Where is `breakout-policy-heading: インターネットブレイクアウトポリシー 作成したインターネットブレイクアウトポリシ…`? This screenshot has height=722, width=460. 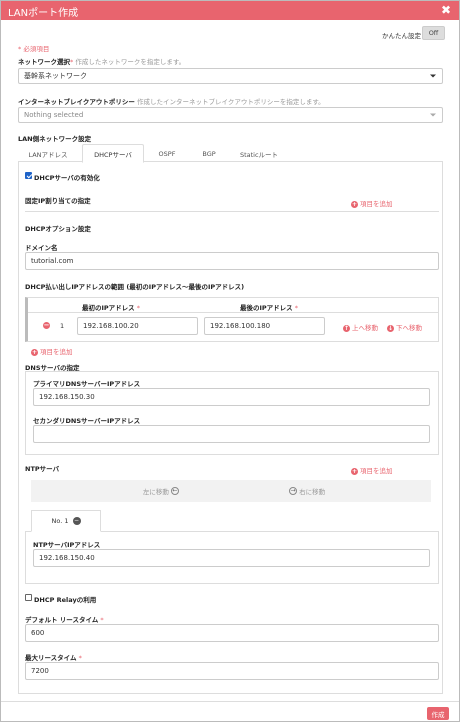
breakout-policy-heading: インターネットブレイクアウトポリシー 作成したインターネットブレイクアウトポリシ… is located at coordinates (171, 101).